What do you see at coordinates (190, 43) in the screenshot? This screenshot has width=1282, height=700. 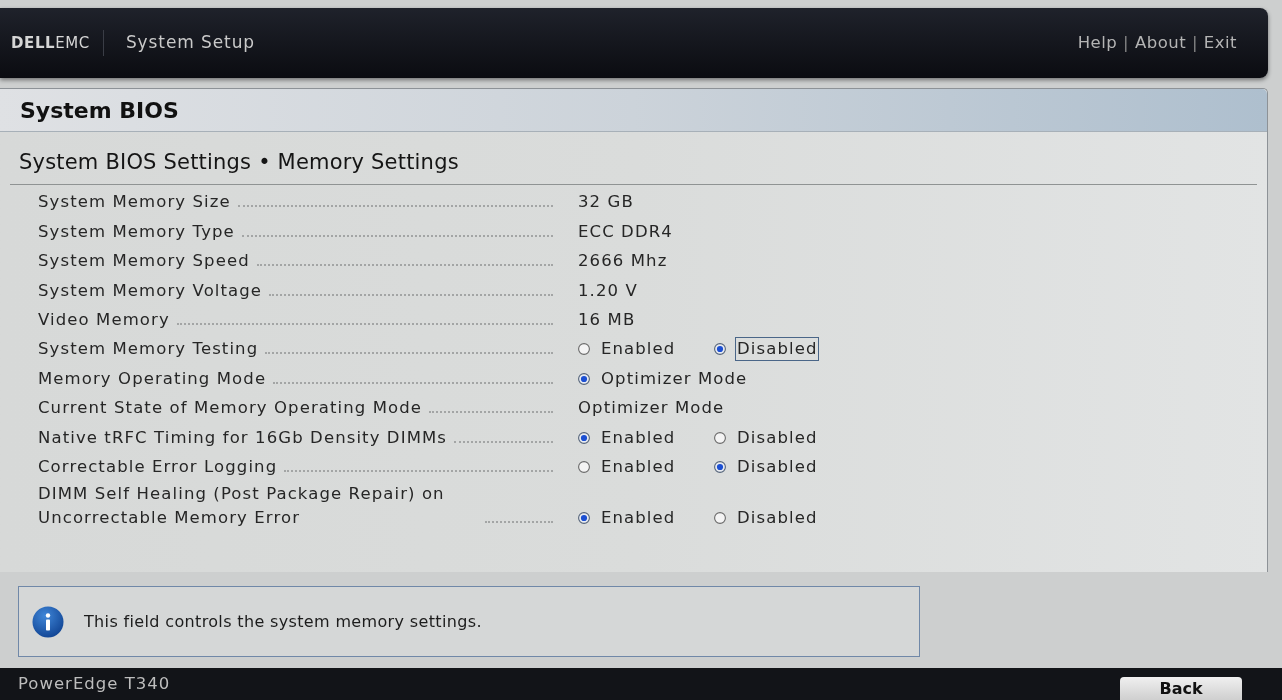 I see `app-title: System Setup` at bounding box center [190, 43].